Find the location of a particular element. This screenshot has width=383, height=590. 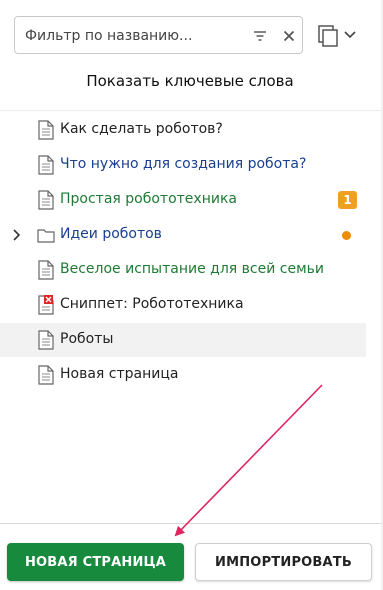

tree-item-label: Веселое испытание для всей семьи is located at coordinates (192, 269).